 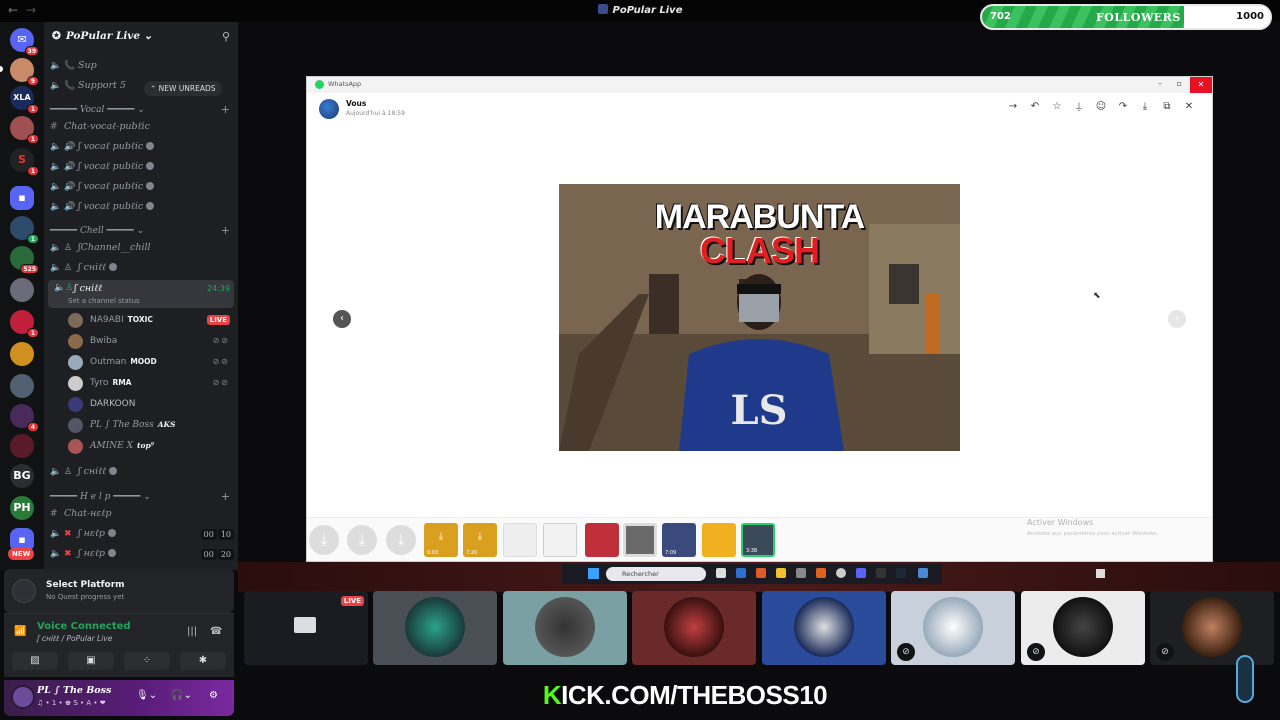 I want to click on taskbar-search: Rechercher, so click(x=656, y=574).